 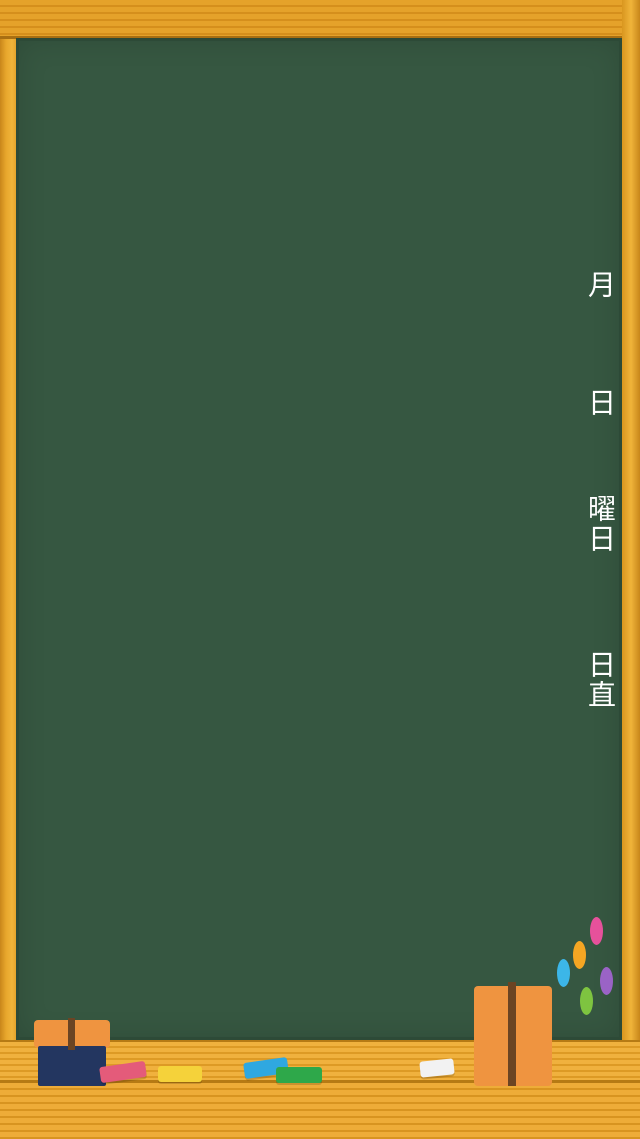 I want to click on magnet-orange, so click(x=579, y=955).